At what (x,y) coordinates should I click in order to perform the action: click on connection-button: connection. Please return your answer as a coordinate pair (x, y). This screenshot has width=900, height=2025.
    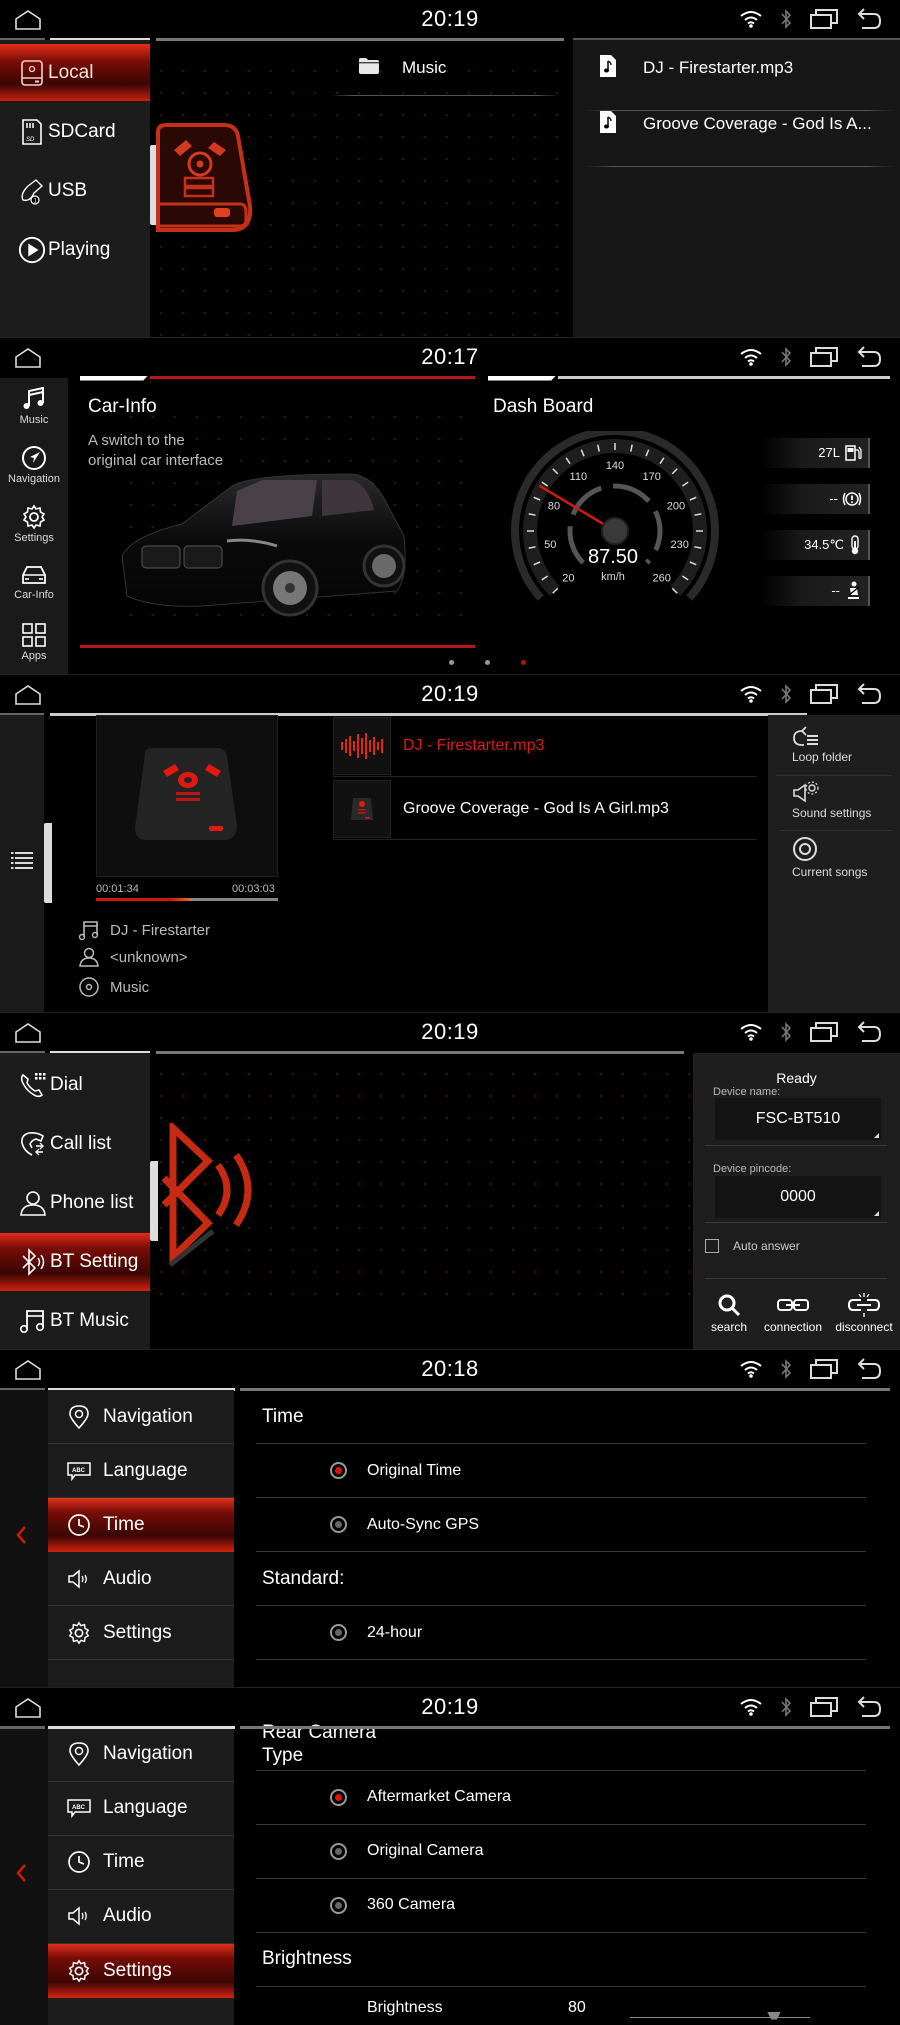
    Looking at the image, I should click on (793, 1313).